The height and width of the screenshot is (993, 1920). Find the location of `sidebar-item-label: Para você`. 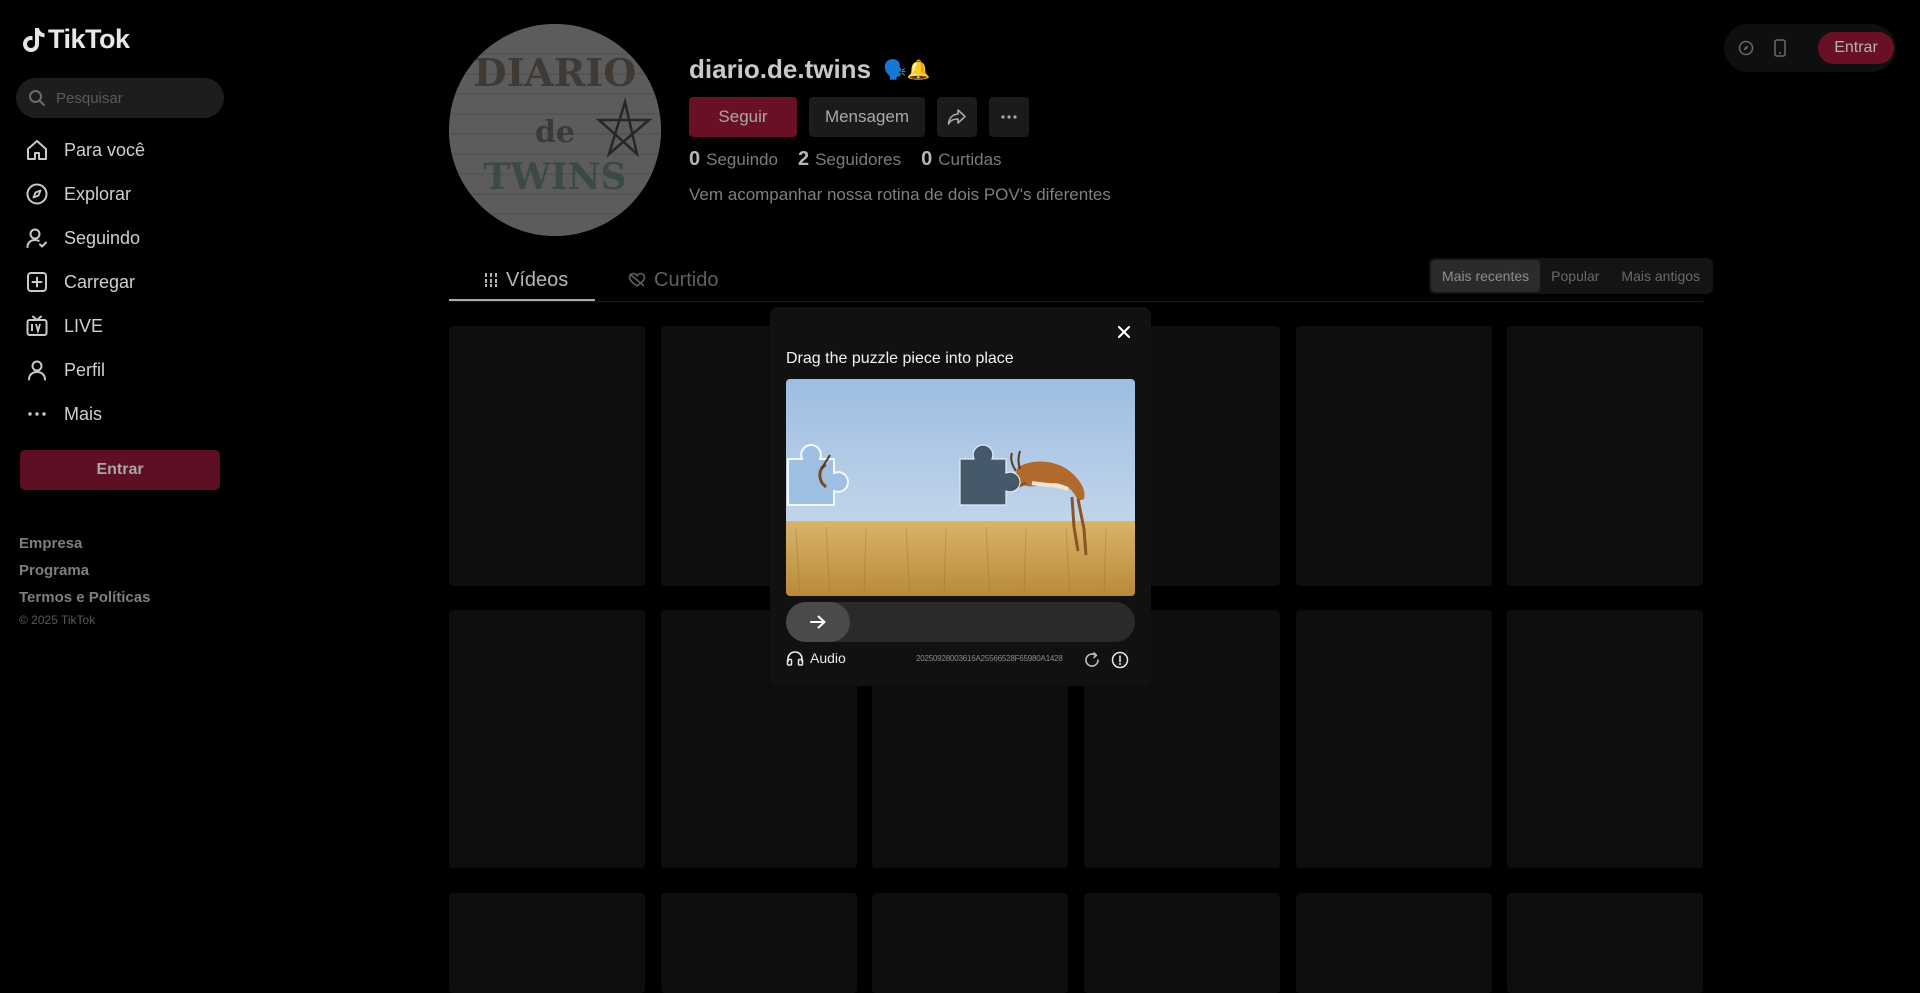

sidebar-item-label: Para você is located at coordinates (105, 149).